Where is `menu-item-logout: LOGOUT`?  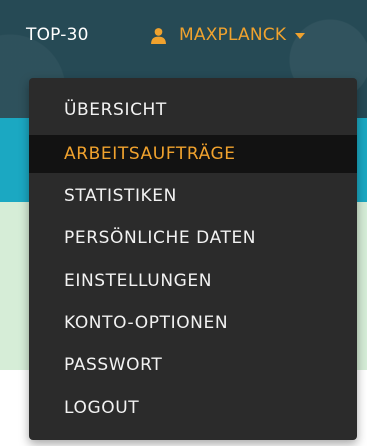
menu-item-logout: LOGOUT is located at coordinates (193, 408).